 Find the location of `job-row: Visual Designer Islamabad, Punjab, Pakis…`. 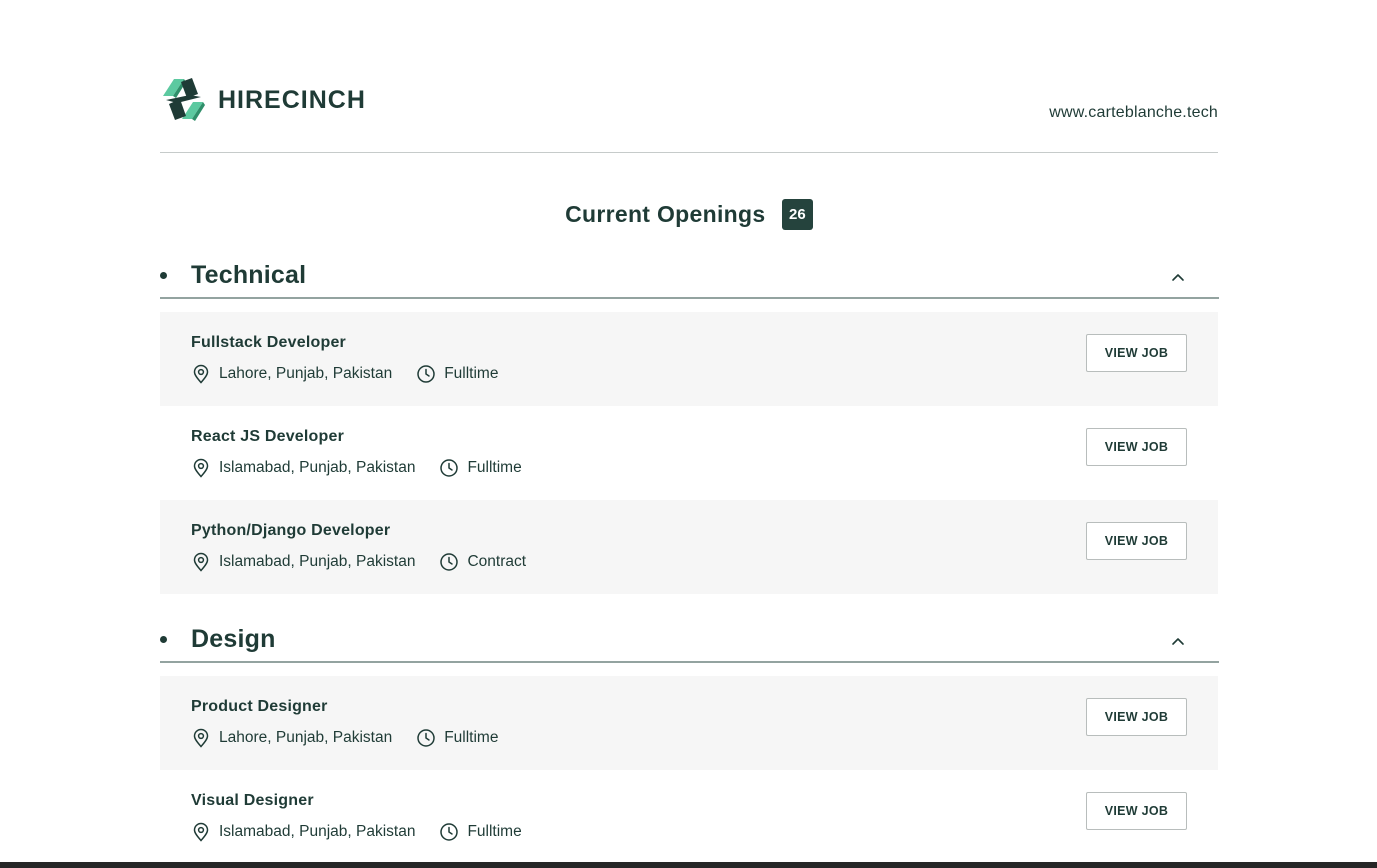

job-row: Visual Designer Islamabad, Punjab, Pakis… is located at coordinates (689, 817).